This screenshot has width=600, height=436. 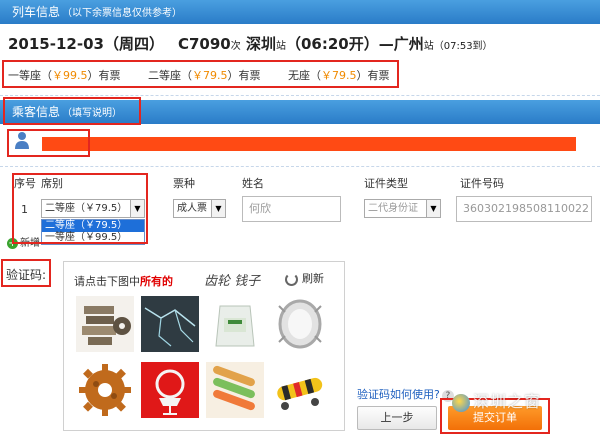 What do you see at coordinates (170, 390) in the screenshot?
I see `captcha-tile-red-chair` at bounding box center [170, 390].